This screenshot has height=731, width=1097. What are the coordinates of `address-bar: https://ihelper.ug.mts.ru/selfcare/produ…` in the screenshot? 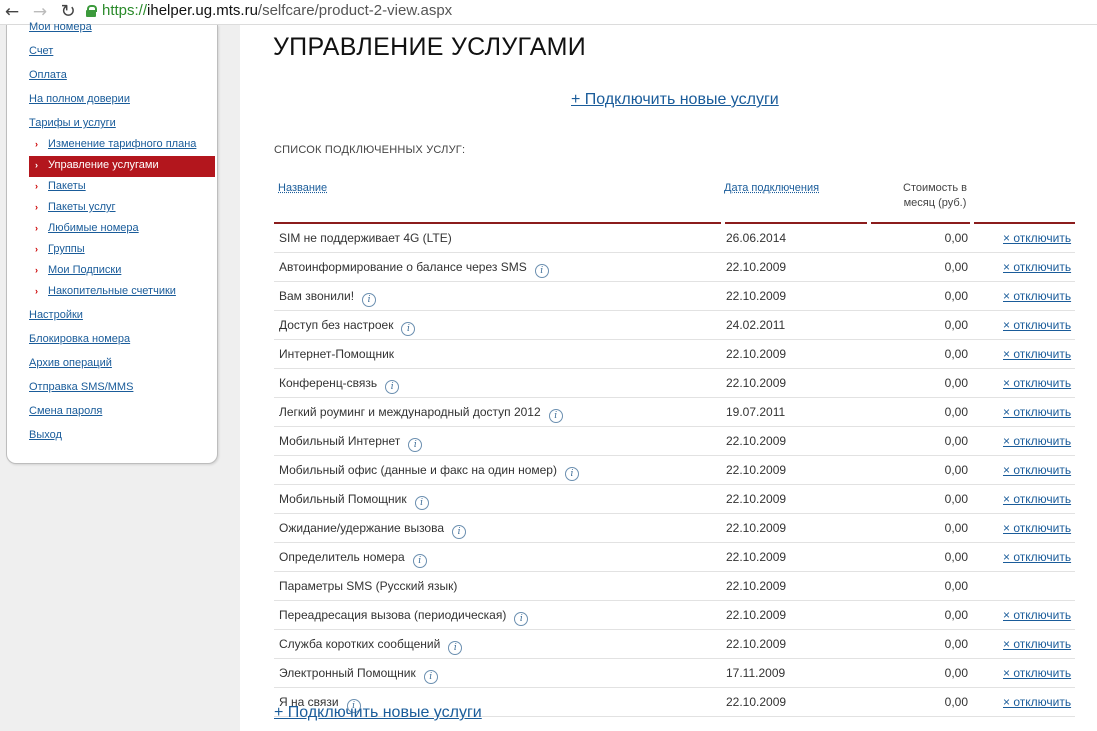 It's located at (269, 11).